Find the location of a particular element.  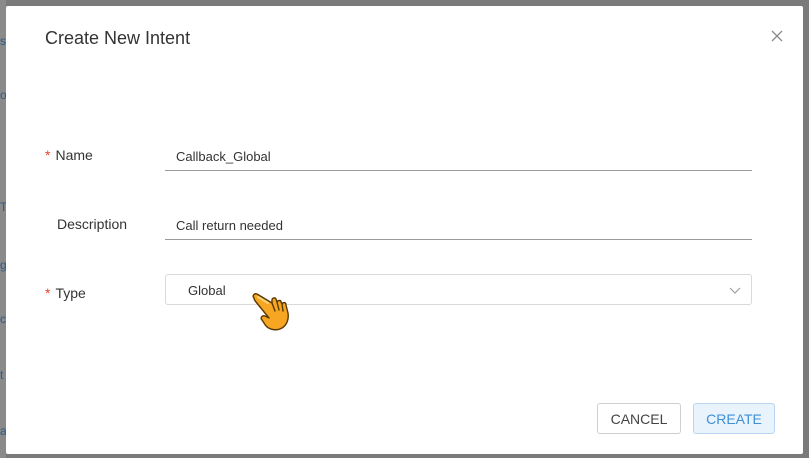

name-label-text: Name is located at coordinates (74, 155).